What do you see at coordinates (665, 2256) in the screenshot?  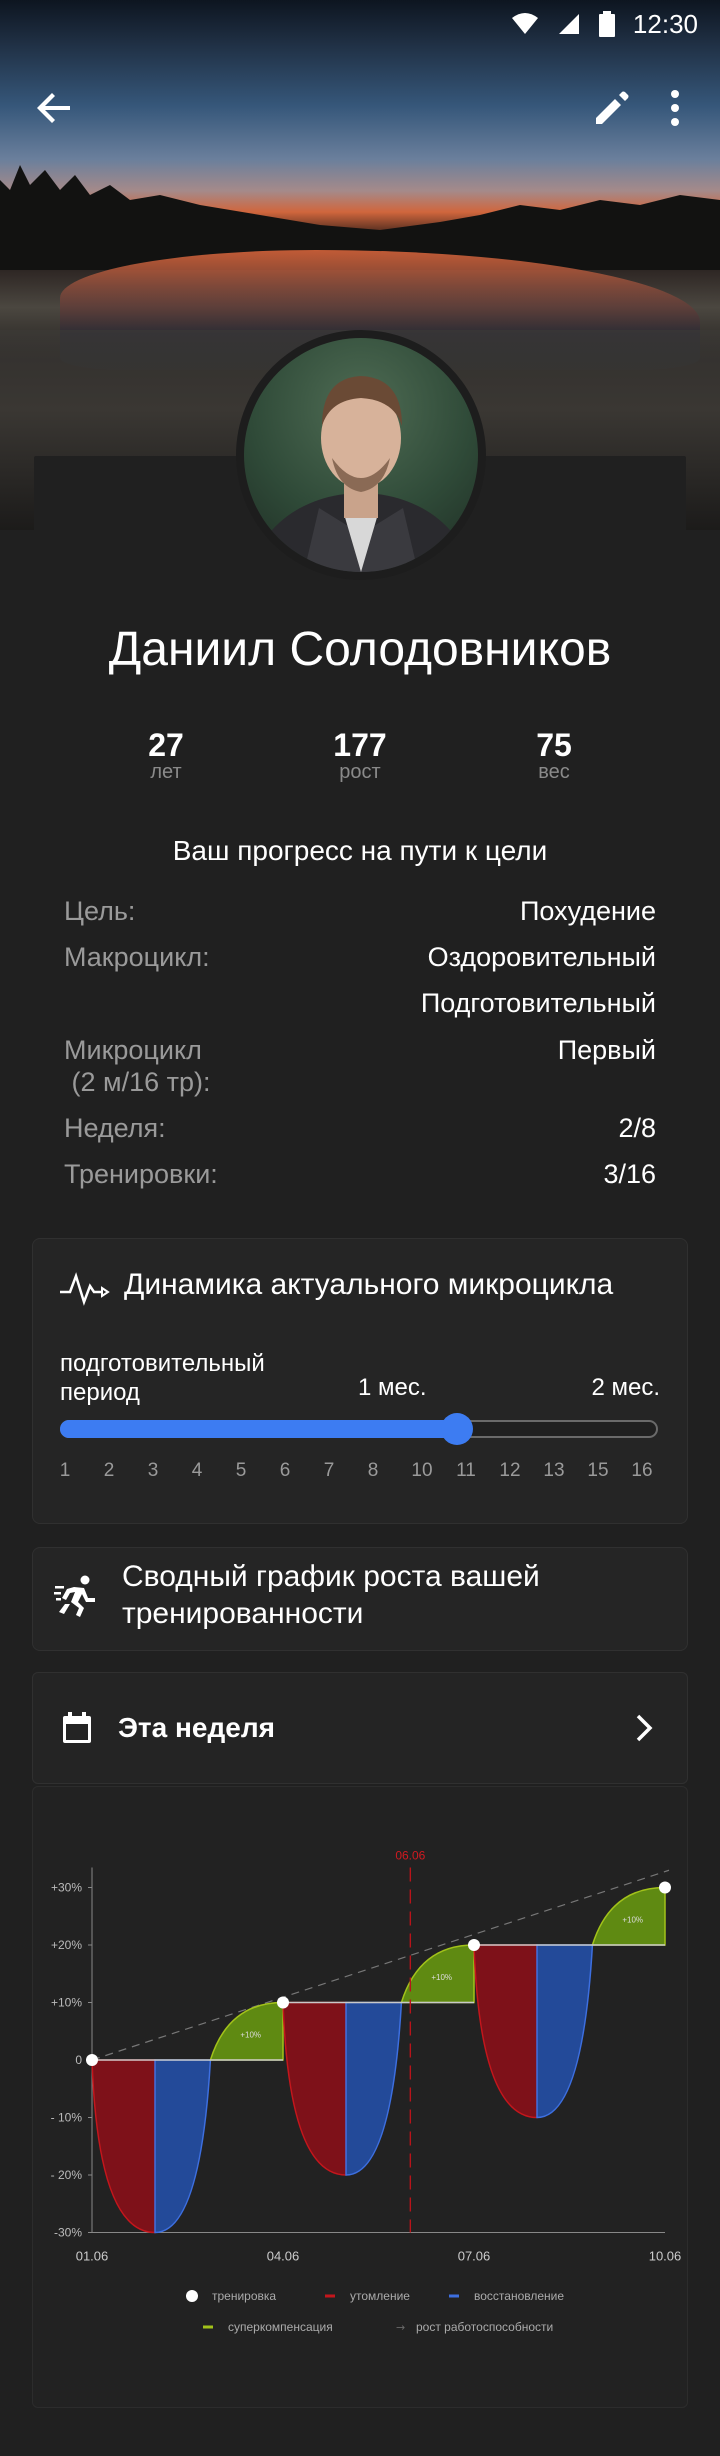 I see `x-tick-label: 10.06` at bounding box center [665, 2256].